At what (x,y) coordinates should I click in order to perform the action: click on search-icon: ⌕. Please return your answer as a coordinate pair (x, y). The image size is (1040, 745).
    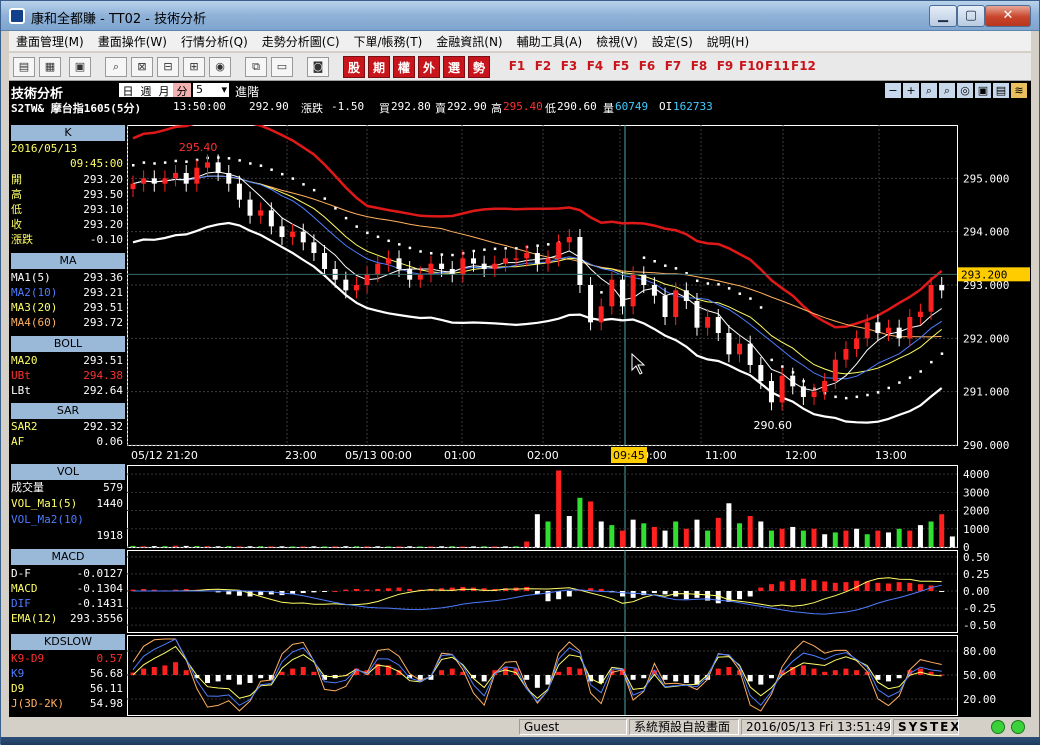
    Looking at the image, I should click on (116, 67).